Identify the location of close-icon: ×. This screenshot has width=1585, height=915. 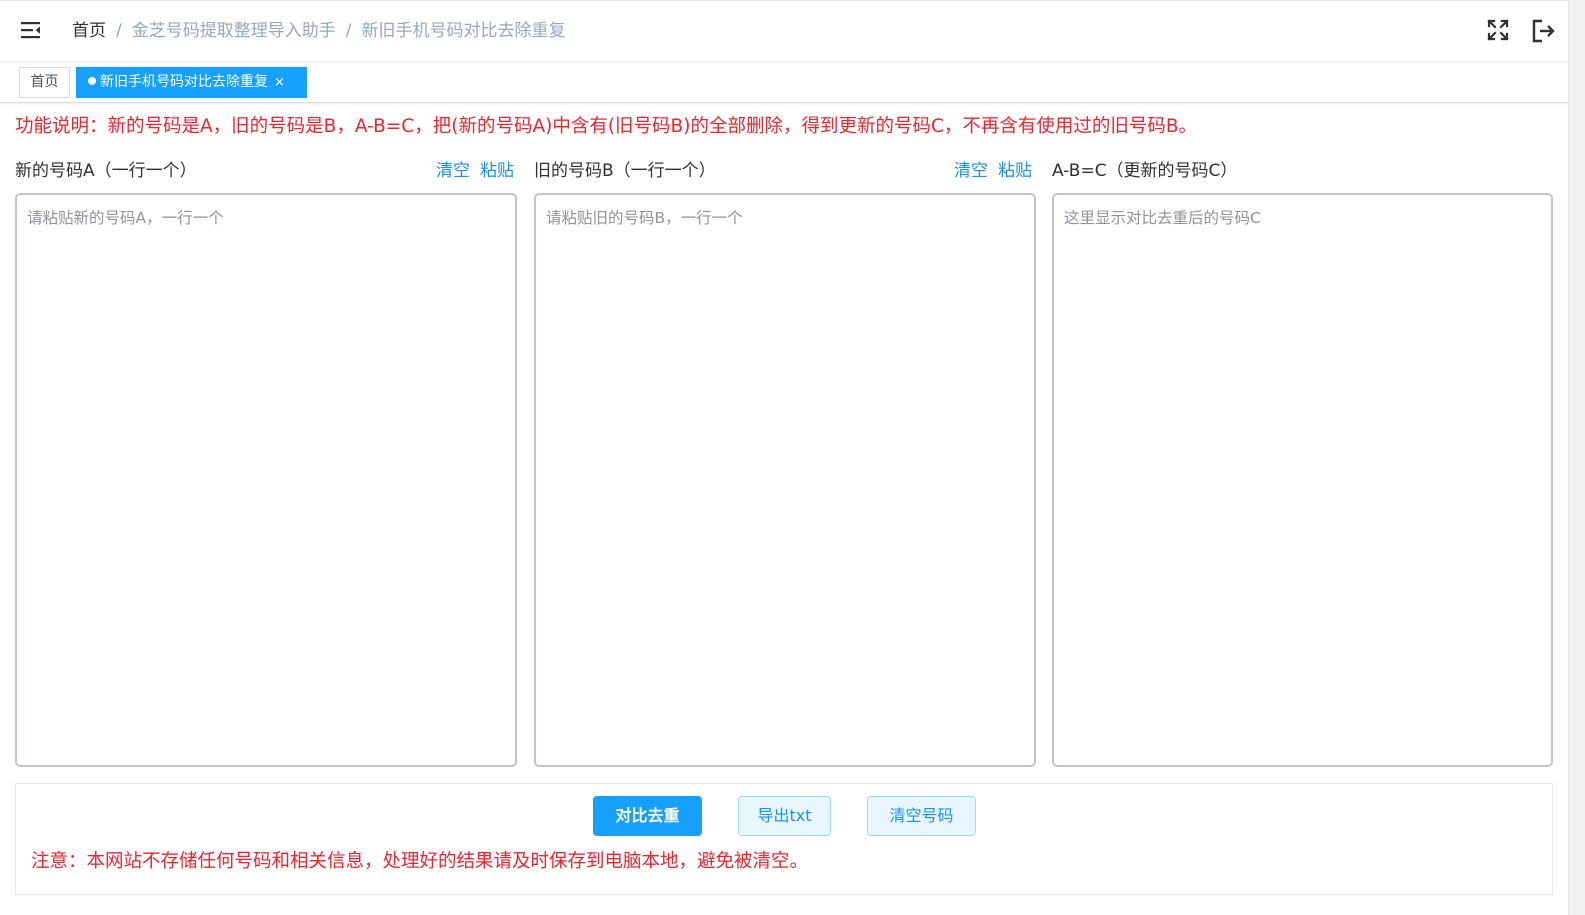
(279, 82).